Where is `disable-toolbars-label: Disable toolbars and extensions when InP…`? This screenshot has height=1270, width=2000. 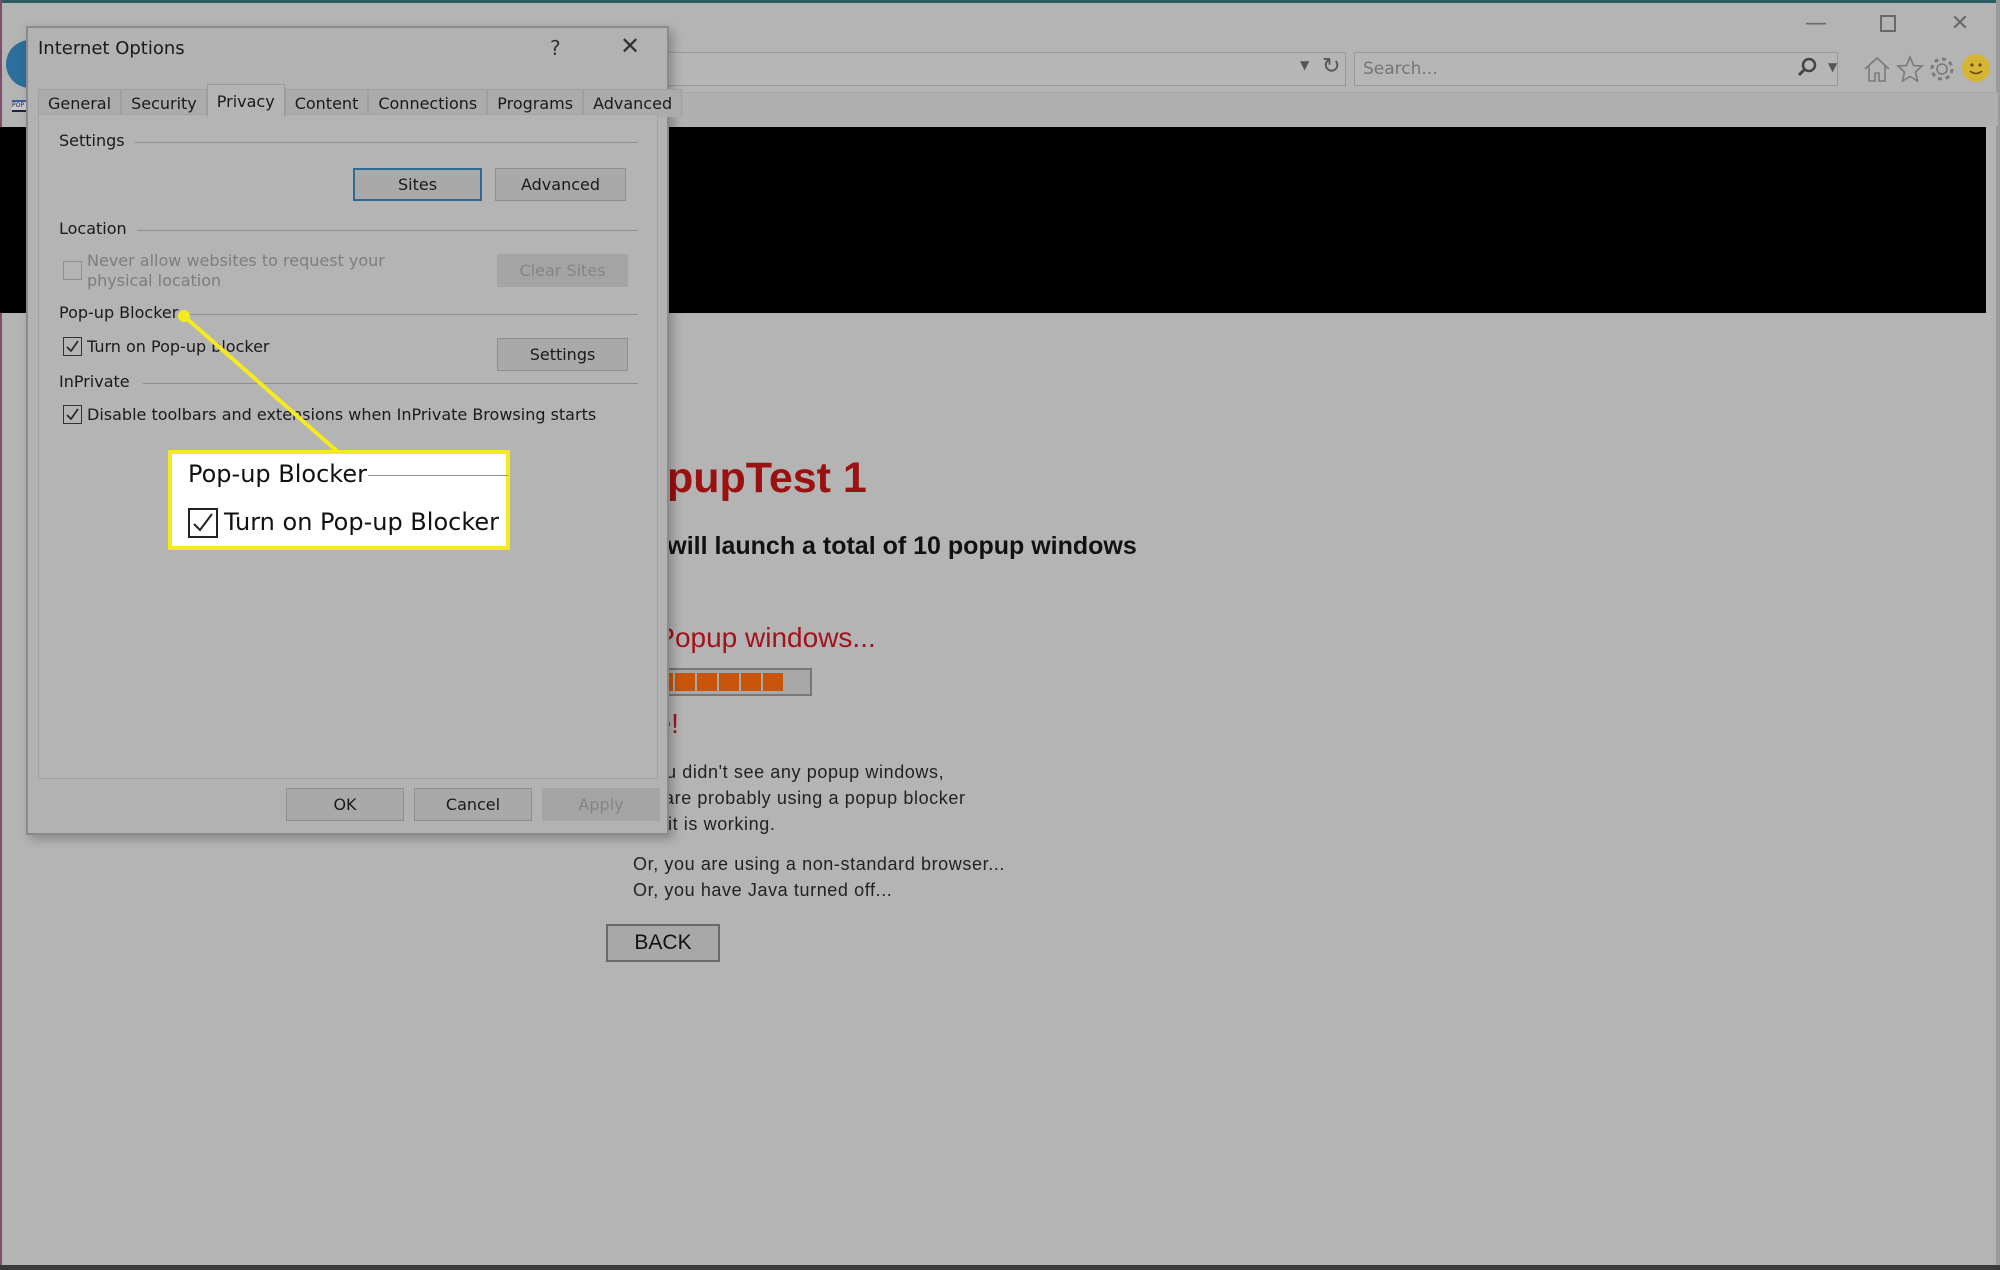 disable-toolbars-label: Disable toolbars and extensions when InP… is located at coordinates (341, 415).